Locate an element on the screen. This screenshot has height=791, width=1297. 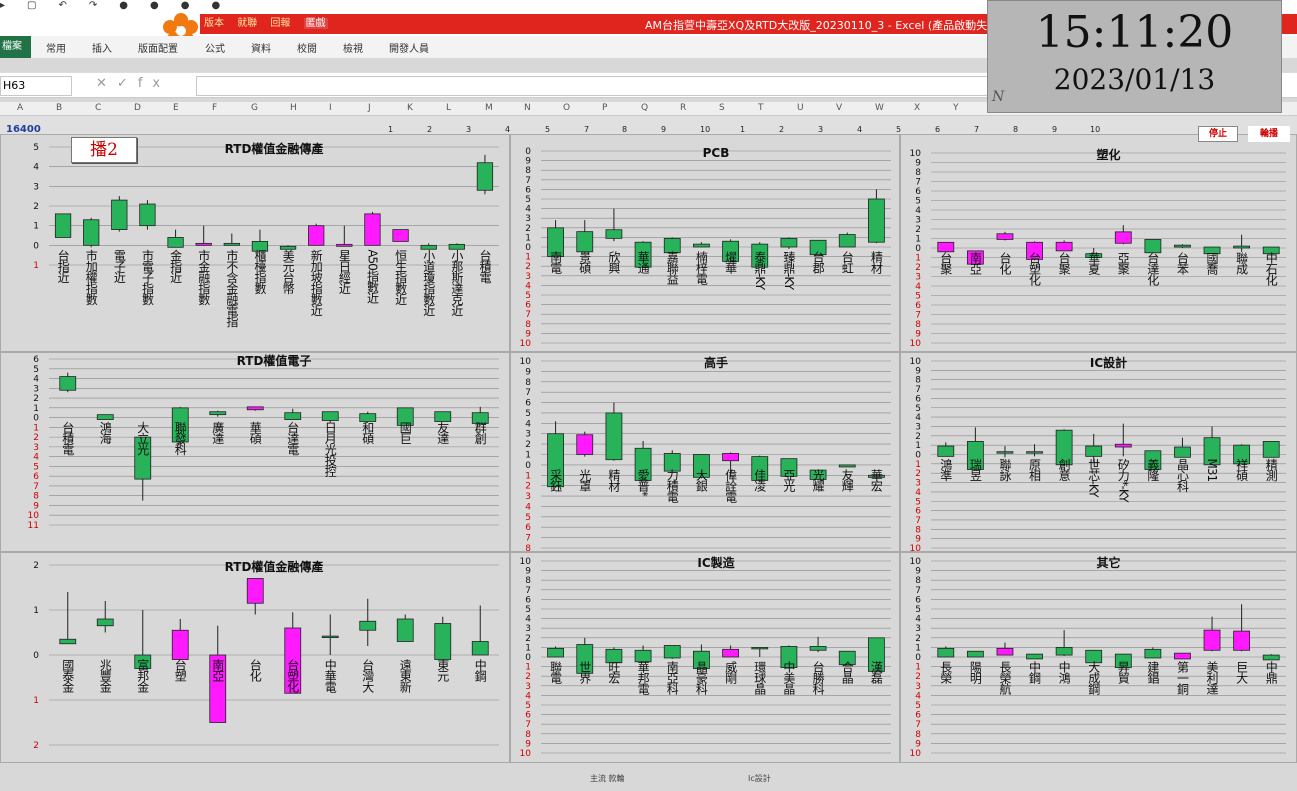
column-header: E is located at coordinates (176, 108).